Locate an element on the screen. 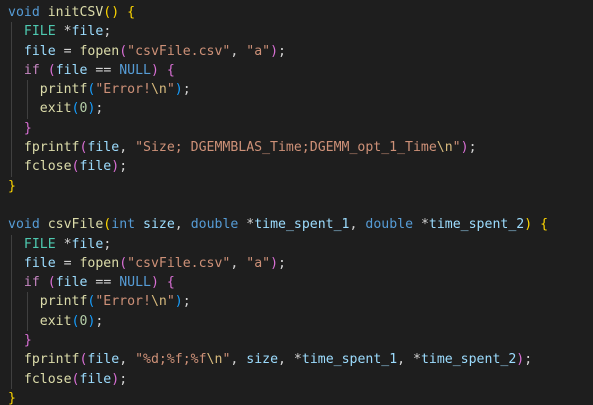 The width and height of the screenshot is (593, 405). code-line: void initCSV() { is located at coordinates (296, 12).